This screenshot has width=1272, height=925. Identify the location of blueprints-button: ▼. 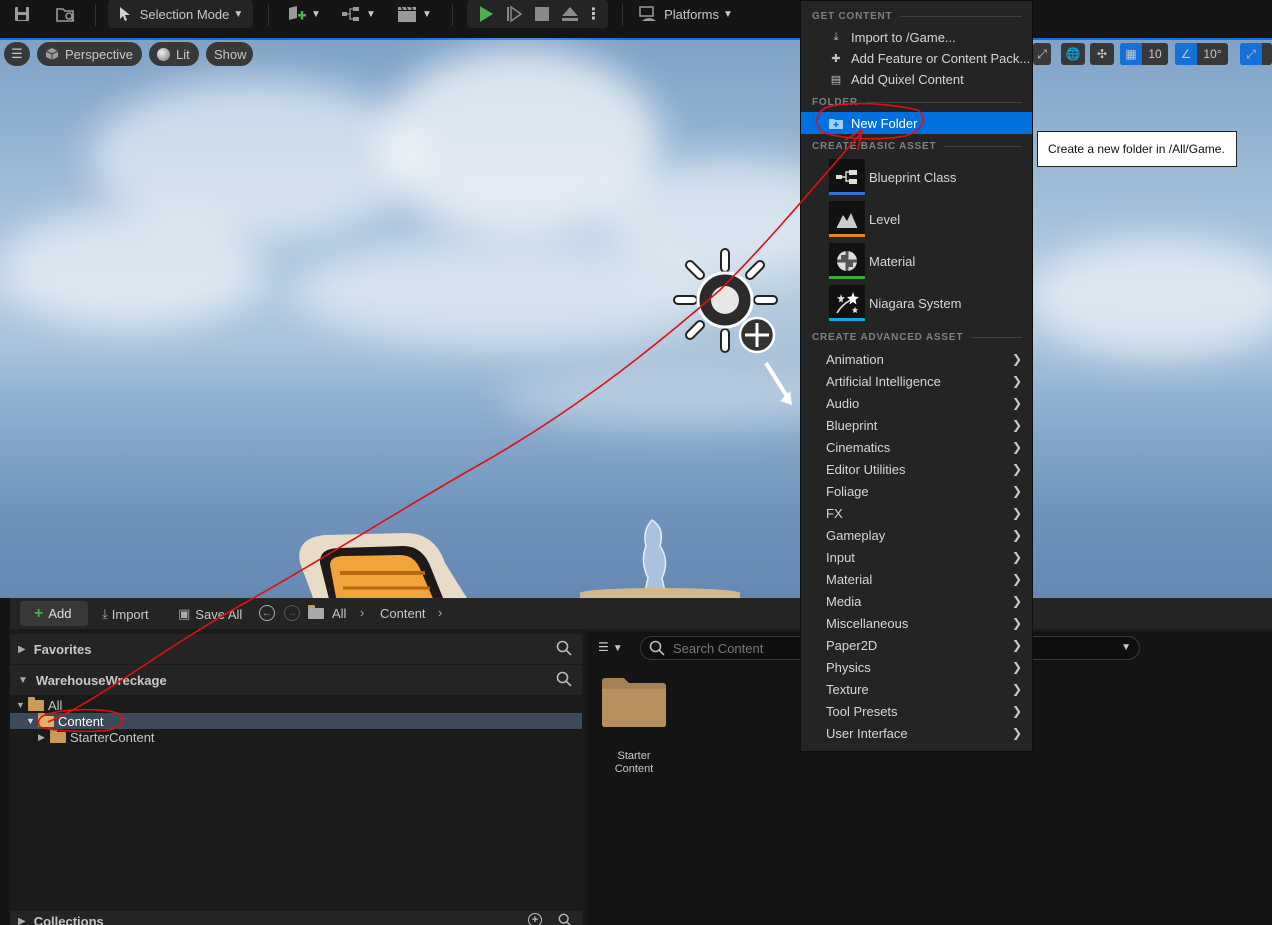
(358, 14).